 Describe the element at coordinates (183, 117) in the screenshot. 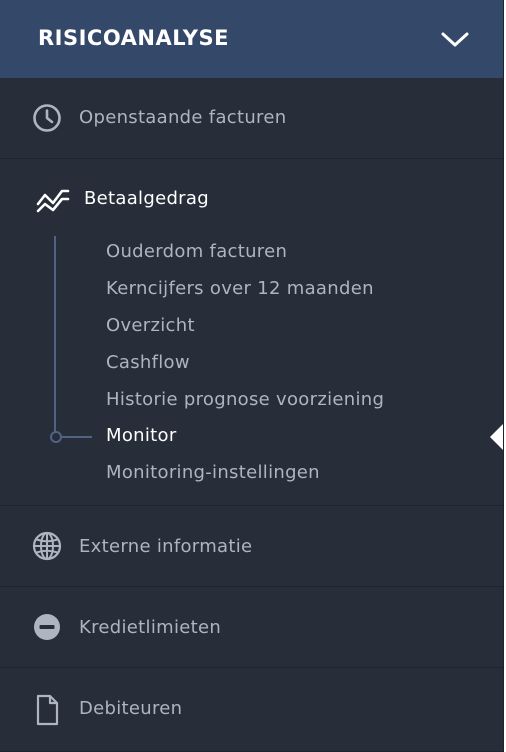

I see `nav-label-open-invoices: Openstaande facturen` at that location.